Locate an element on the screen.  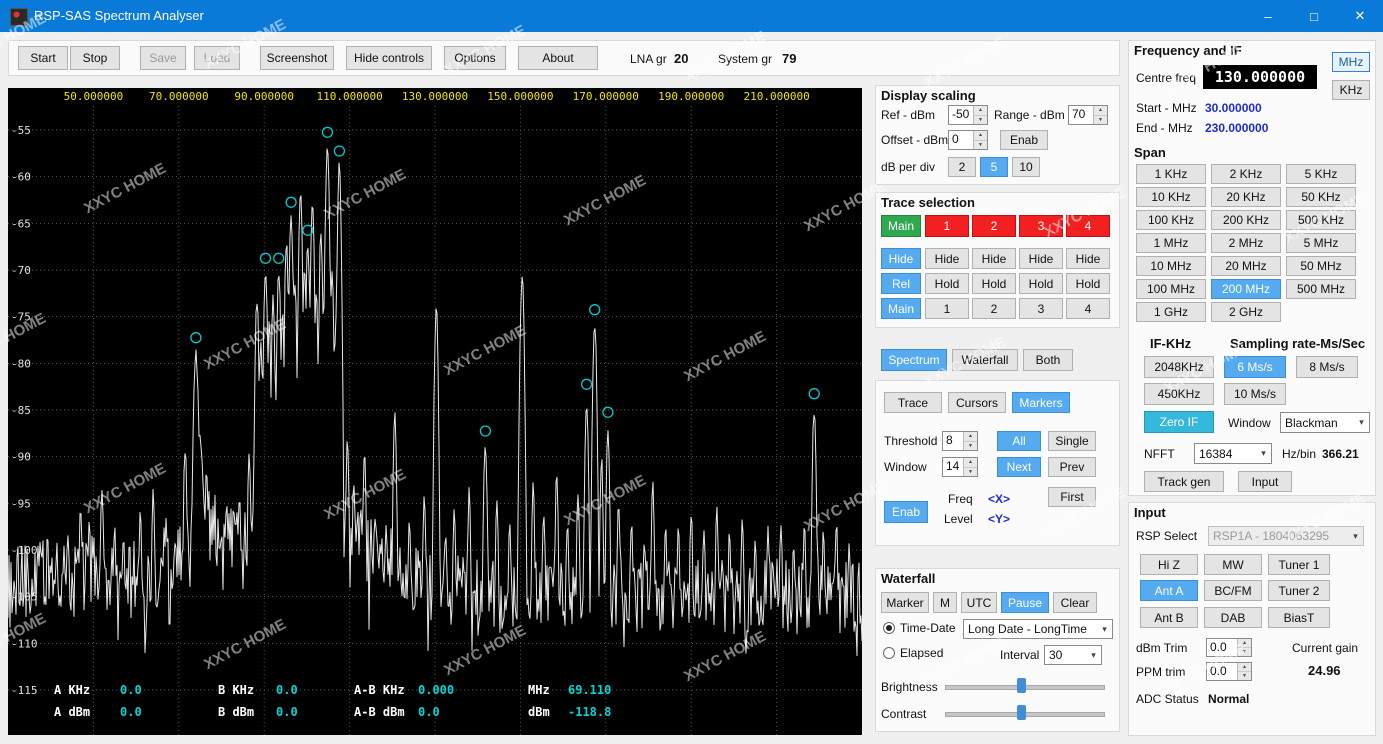
fft-window-dropdown: Blackman ▾ is located at coordinates (1325, 422).